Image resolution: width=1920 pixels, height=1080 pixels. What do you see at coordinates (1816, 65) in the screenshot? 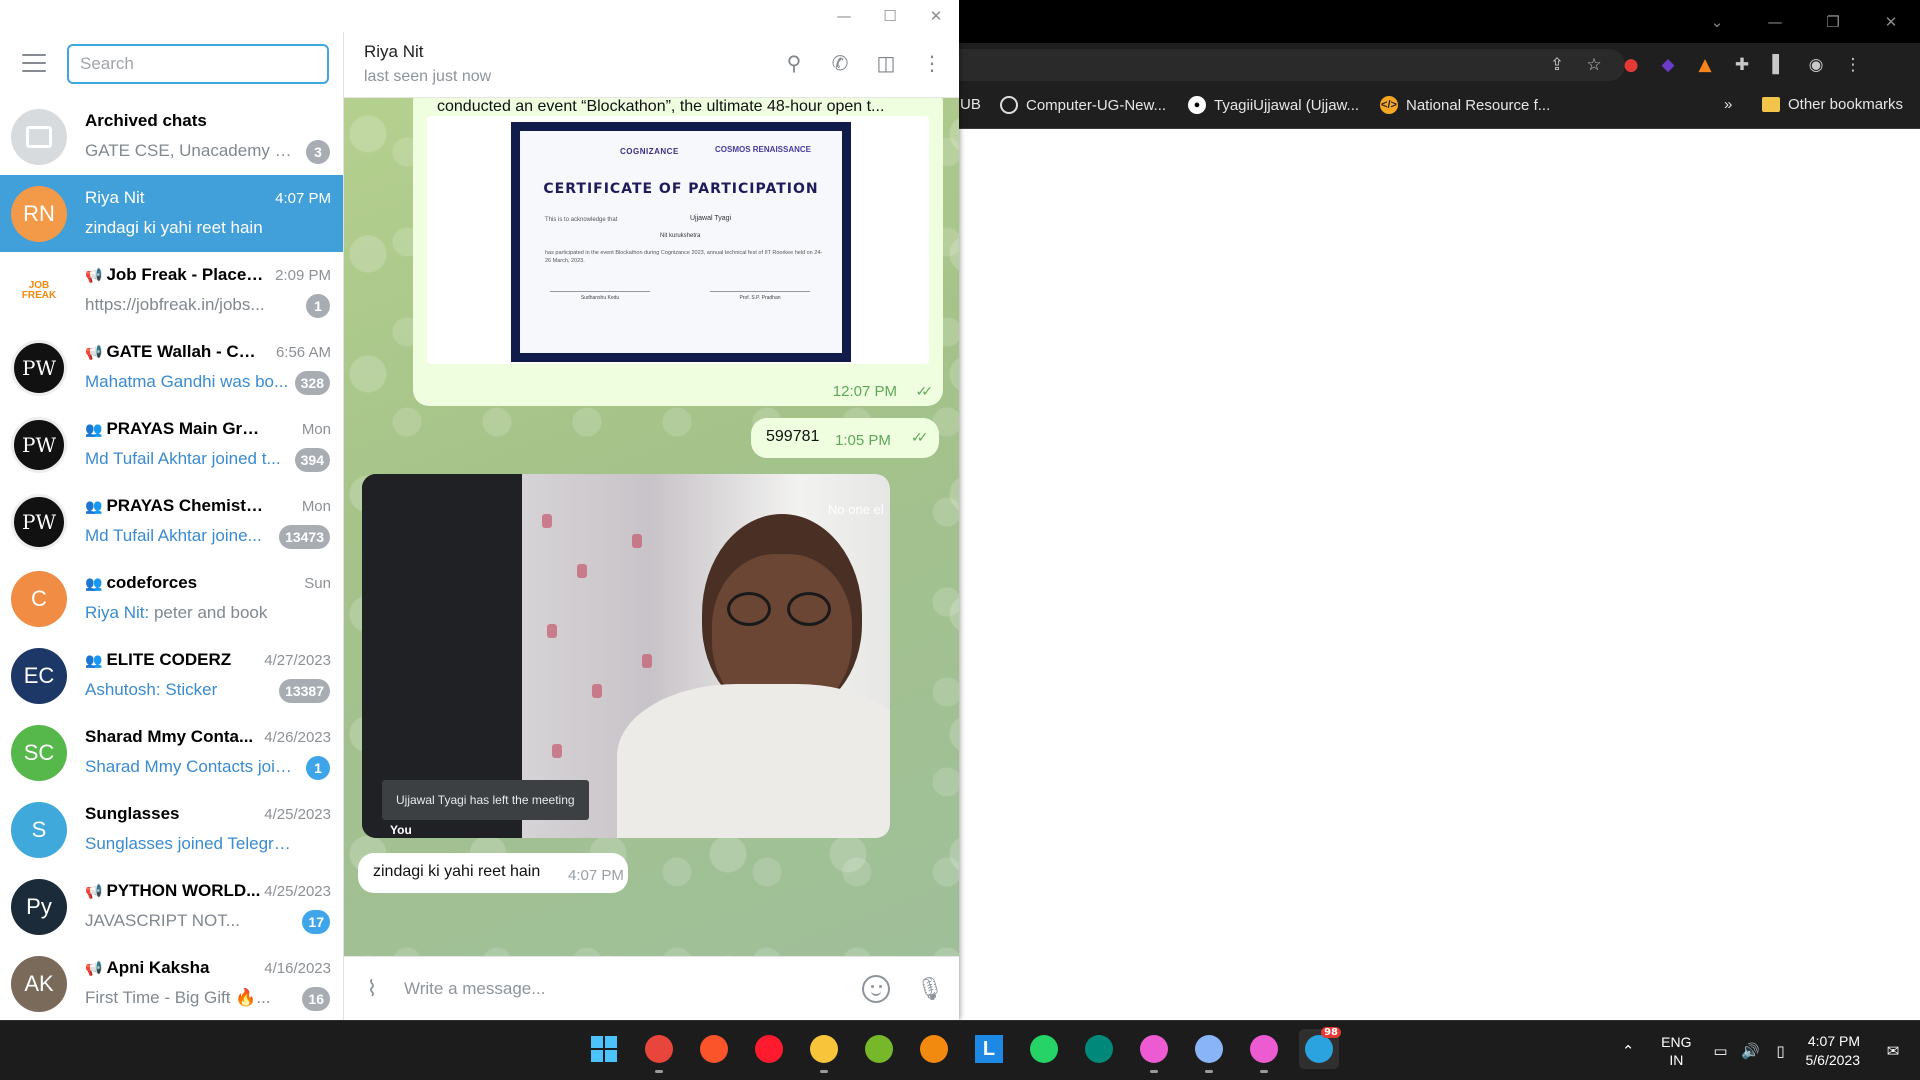
I see `avatar: ◉` at bounding box center [1816, 65].